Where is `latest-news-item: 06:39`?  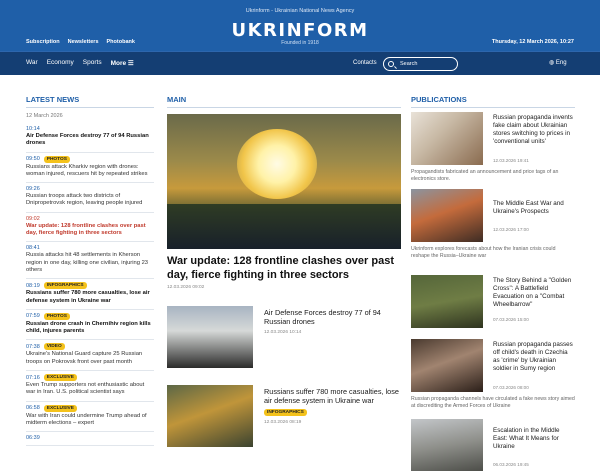 latest-news-item: 06:39 is located at coordinates (90, 439).